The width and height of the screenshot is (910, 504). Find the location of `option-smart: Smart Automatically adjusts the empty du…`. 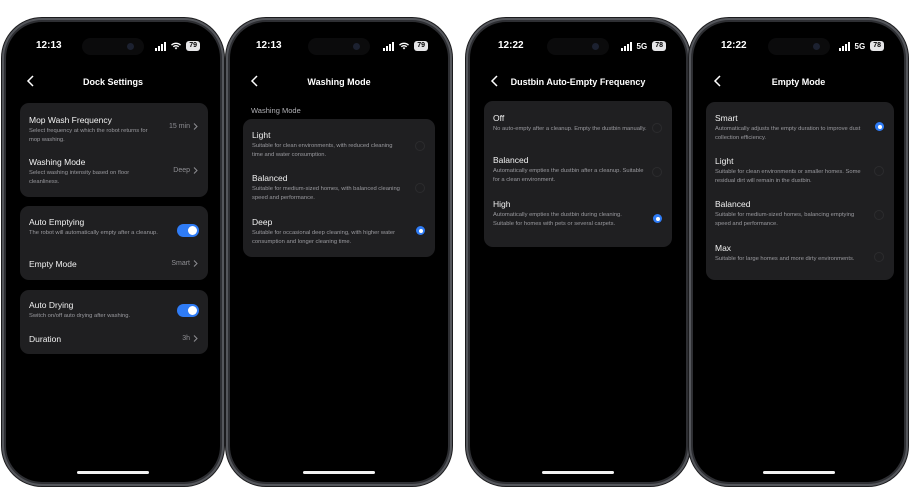

option-smart: Smart Automatically adjusts the empty du… is located at coordinates (800, 124).